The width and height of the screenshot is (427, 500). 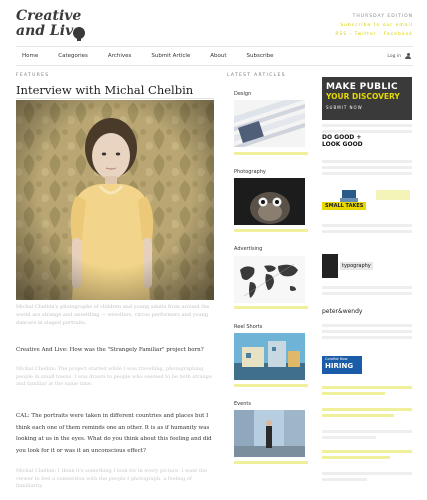 I want to click on small-takes-ad: SMALL TAKES, so click(x=367, y=199).